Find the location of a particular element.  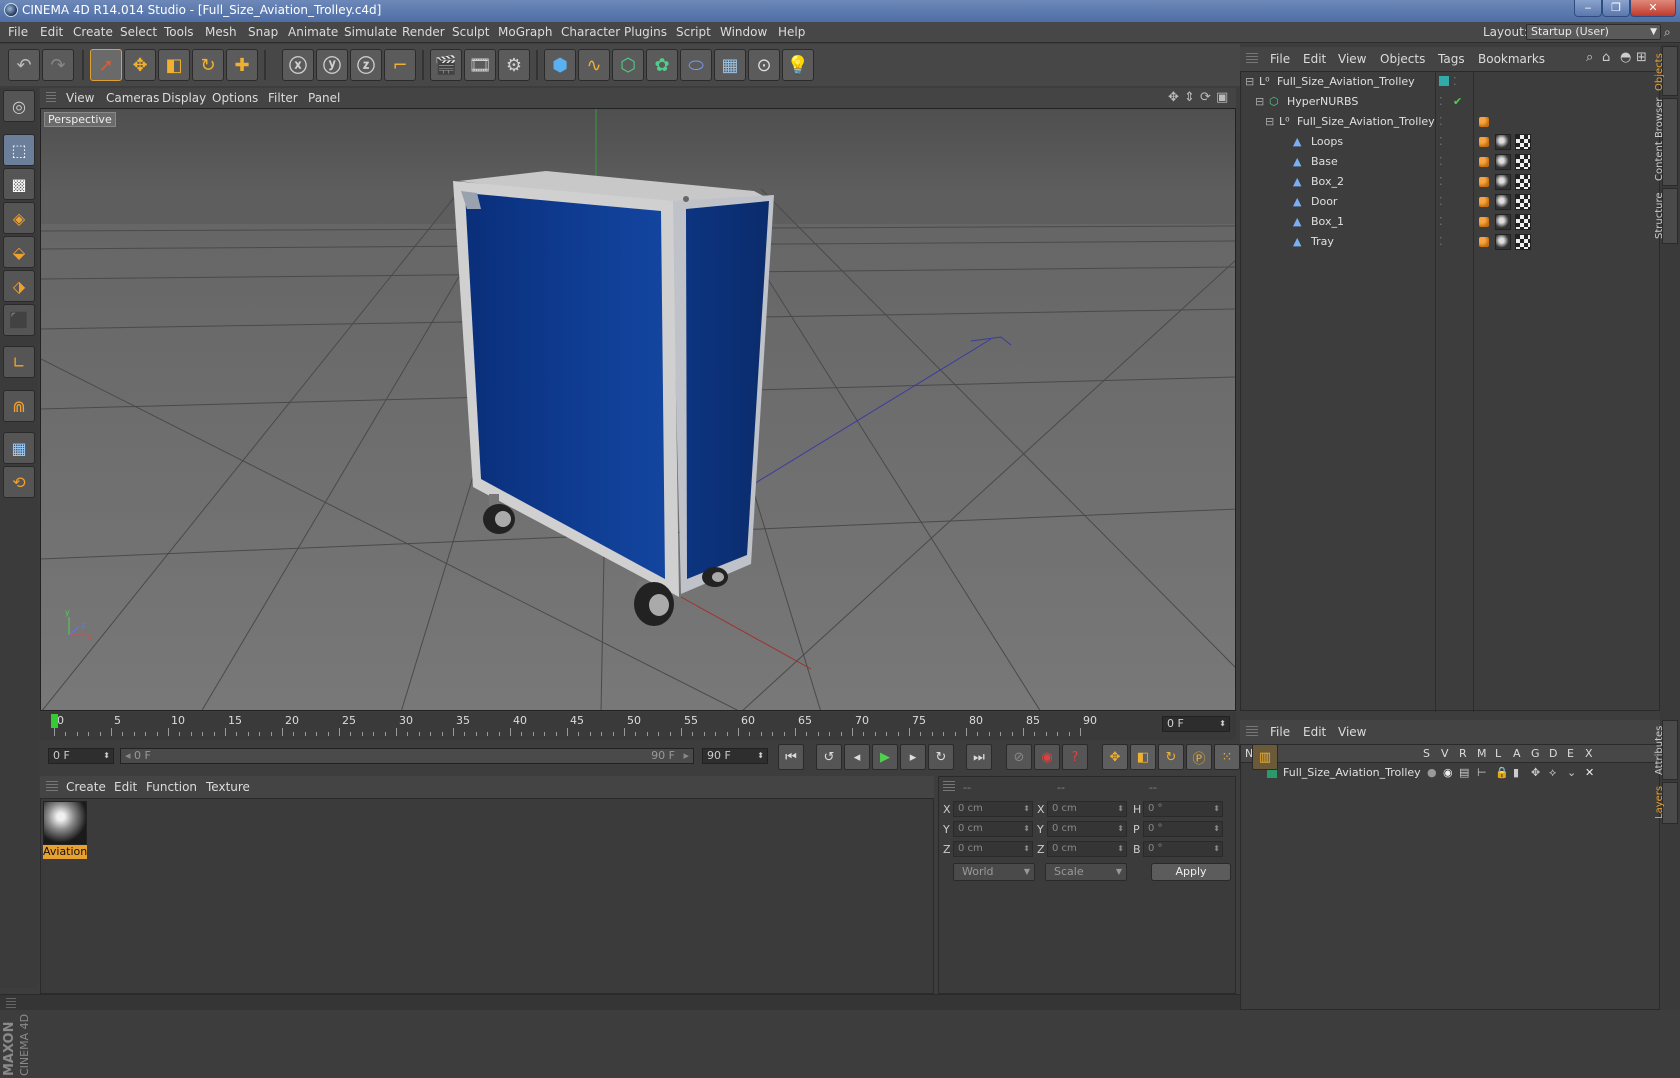

expand-icon: ⊟ is located at coordinates (1259, 101).